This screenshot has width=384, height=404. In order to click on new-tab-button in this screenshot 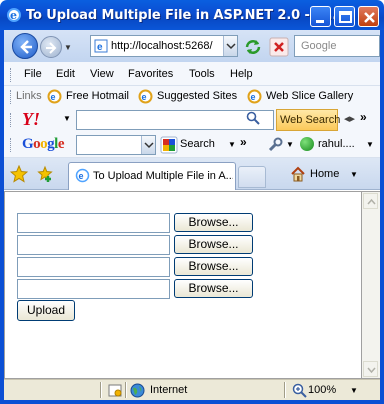, I will do `click(252, 177)`.